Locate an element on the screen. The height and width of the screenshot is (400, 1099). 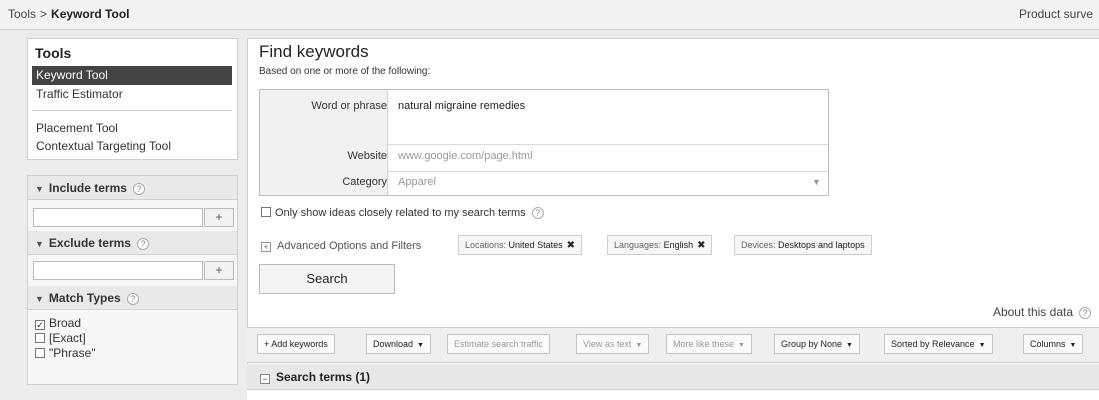
product-survey-link: Product surve is located at coordinates (1056, 14).